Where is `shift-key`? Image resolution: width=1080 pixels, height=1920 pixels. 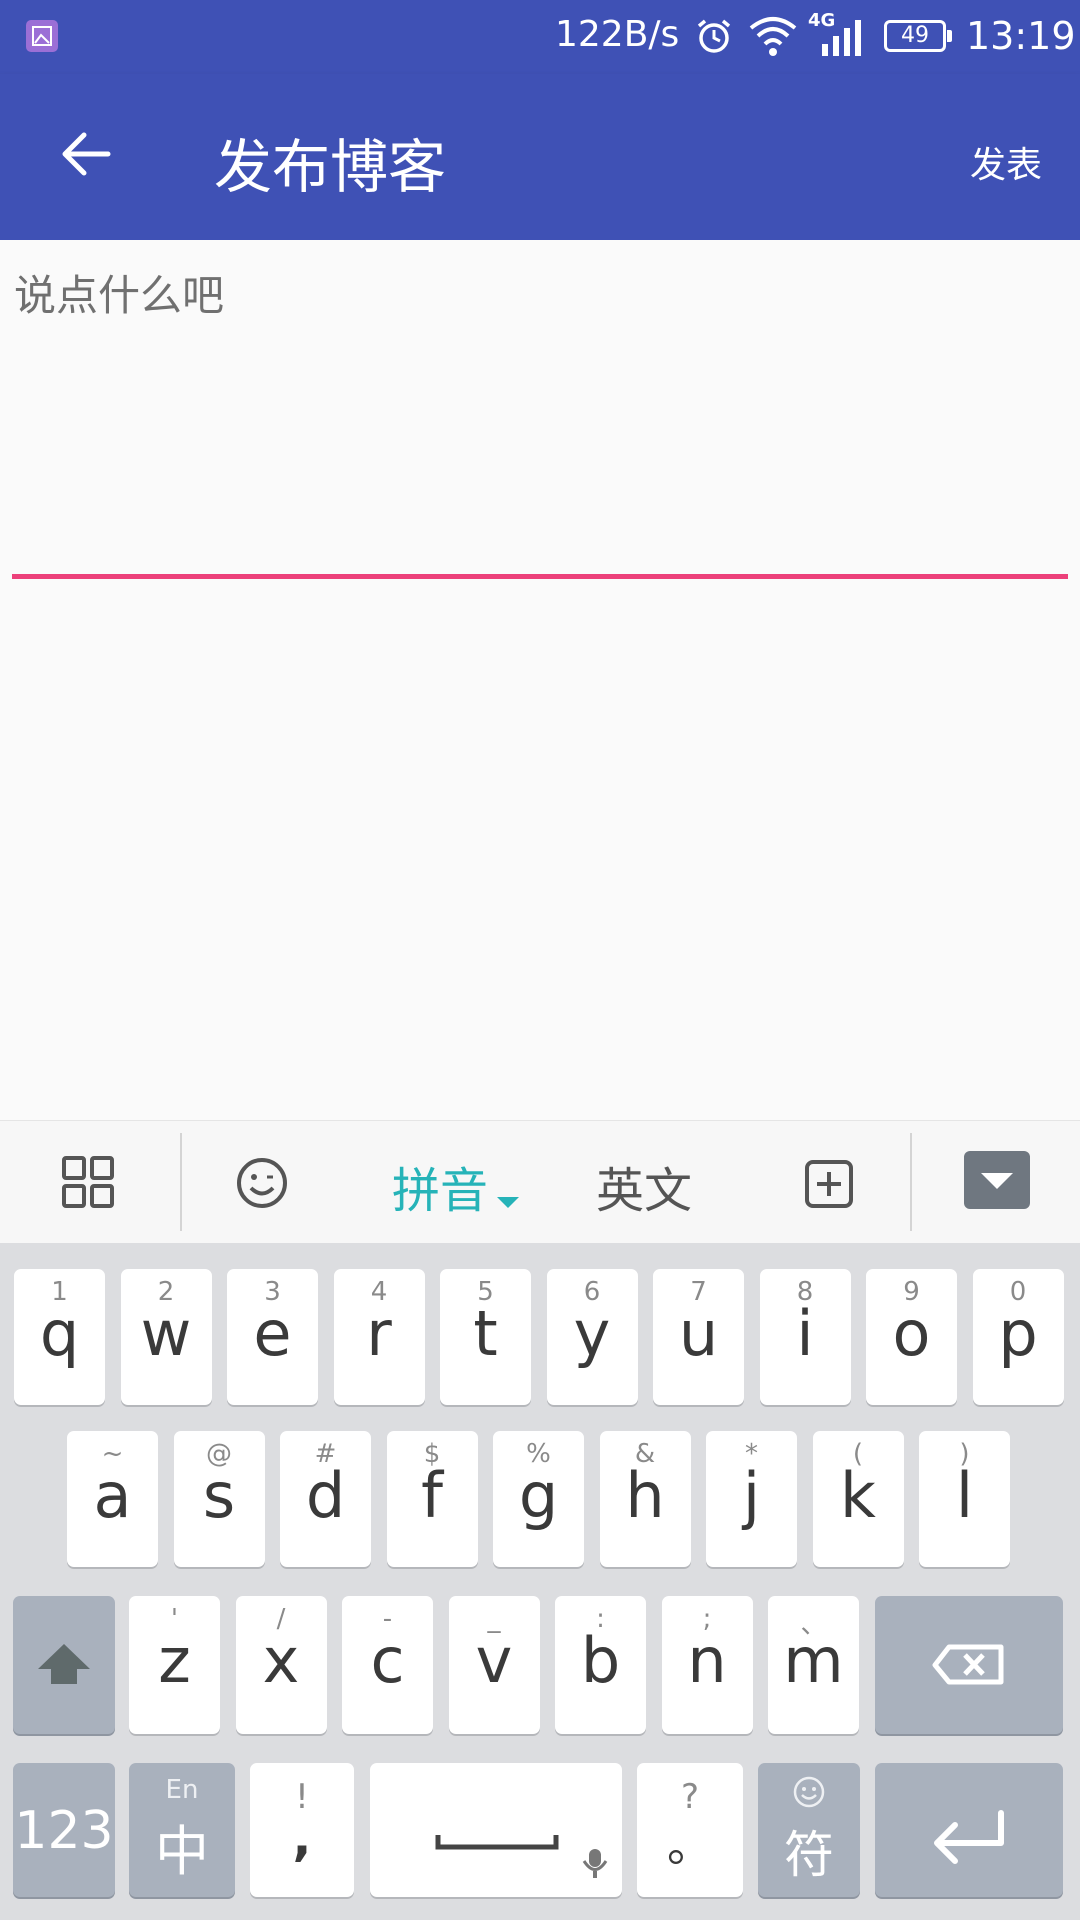 shift-key is located at coordinates (64, 1665).